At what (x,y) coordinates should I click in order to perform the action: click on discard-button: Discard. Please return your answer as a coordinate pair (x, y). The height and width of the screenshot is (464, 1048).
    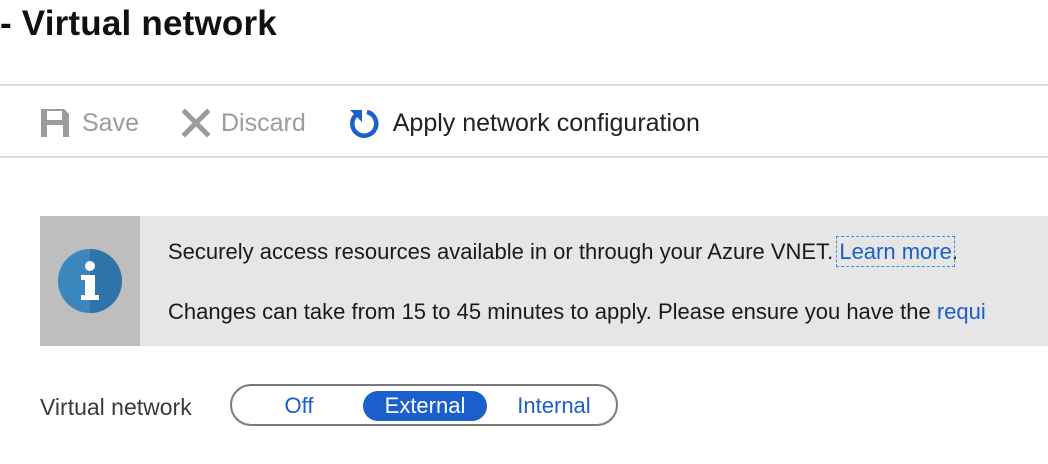
    Looking at the image, I should click on (243, 123).